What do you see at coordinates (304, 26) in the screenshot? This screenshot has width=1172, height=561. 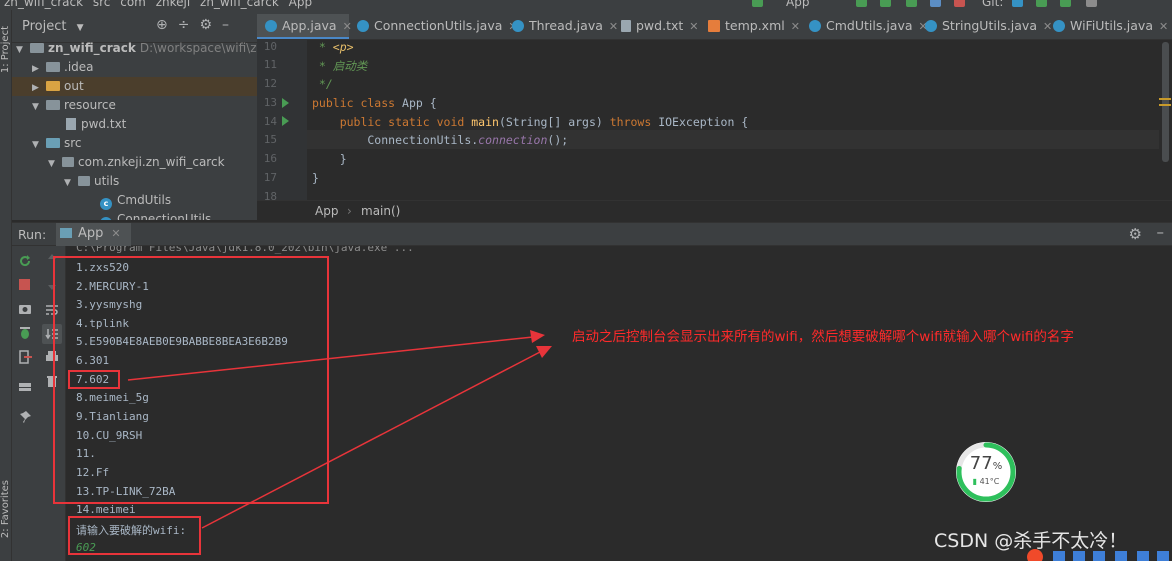 I see `tab-app-java: App.java ✕` at bounding box center [304, 26].